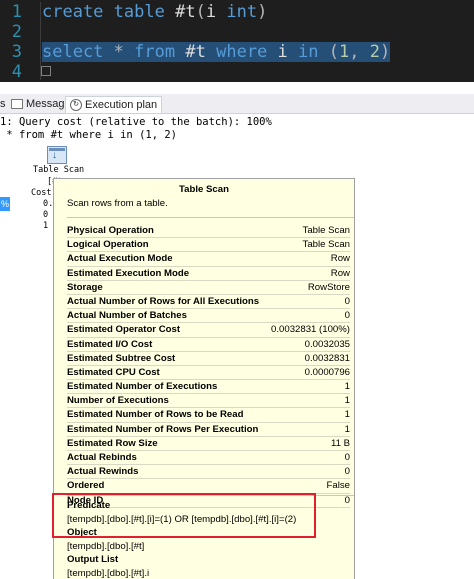 The width and height of the screenshot is (474, 579). What do you see at coordinates (120, 259) in the screenshot?
I see `property-name: Actual Execution Mode` at bounding box center [120, 259].